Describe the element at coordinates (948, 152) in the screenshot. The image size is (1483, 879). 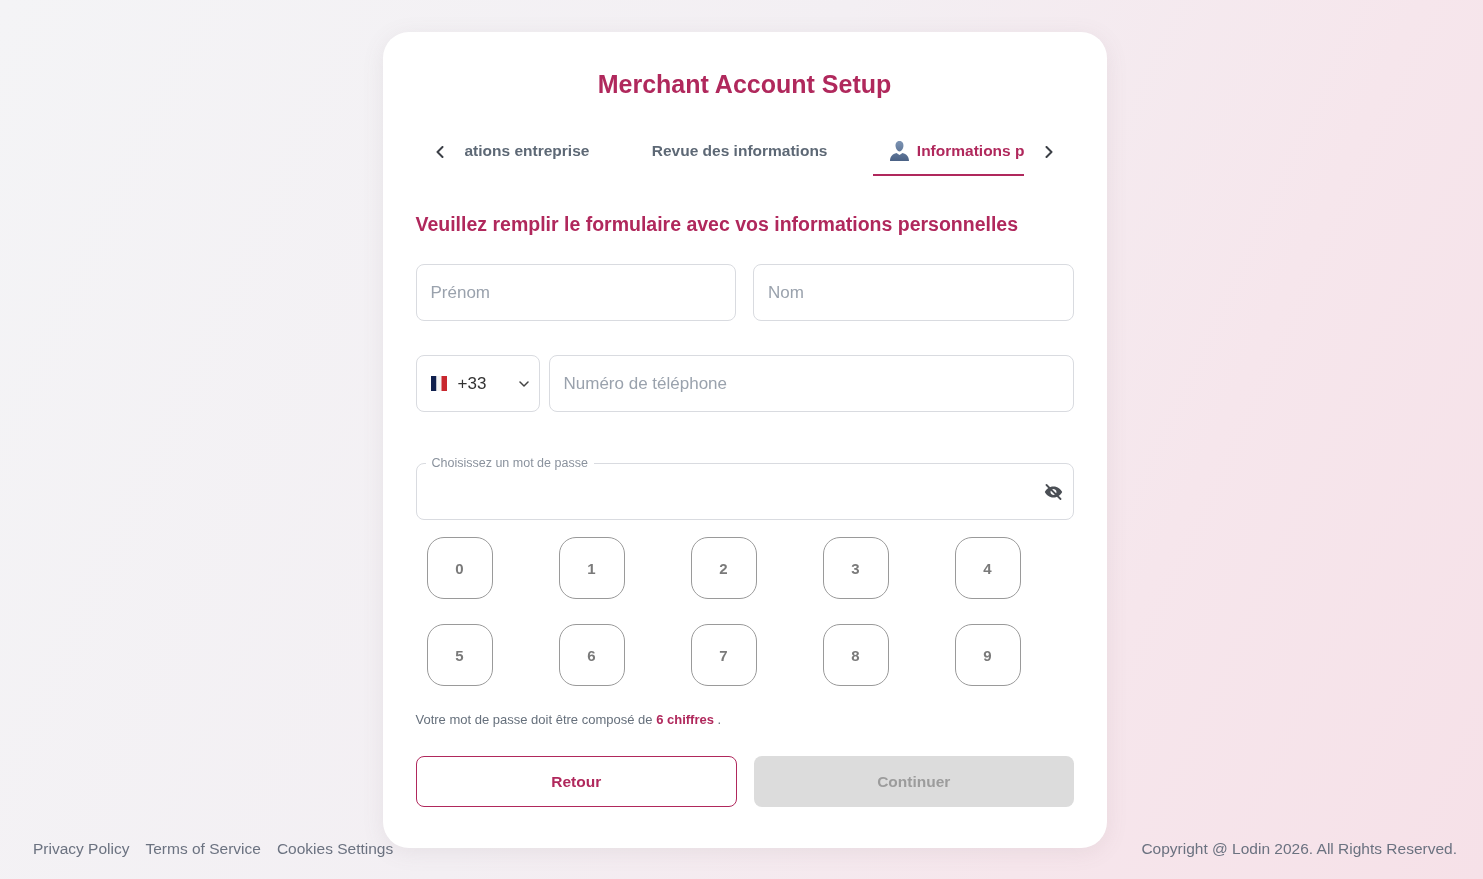
I see `step-tab: Informations p` at that location.